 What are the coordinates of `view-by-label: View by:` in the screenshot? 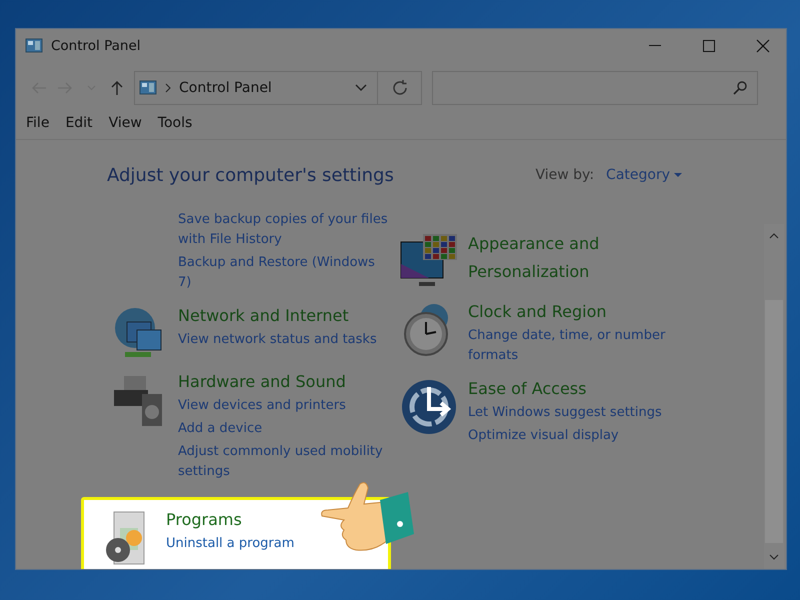 It's located at (565, 175).